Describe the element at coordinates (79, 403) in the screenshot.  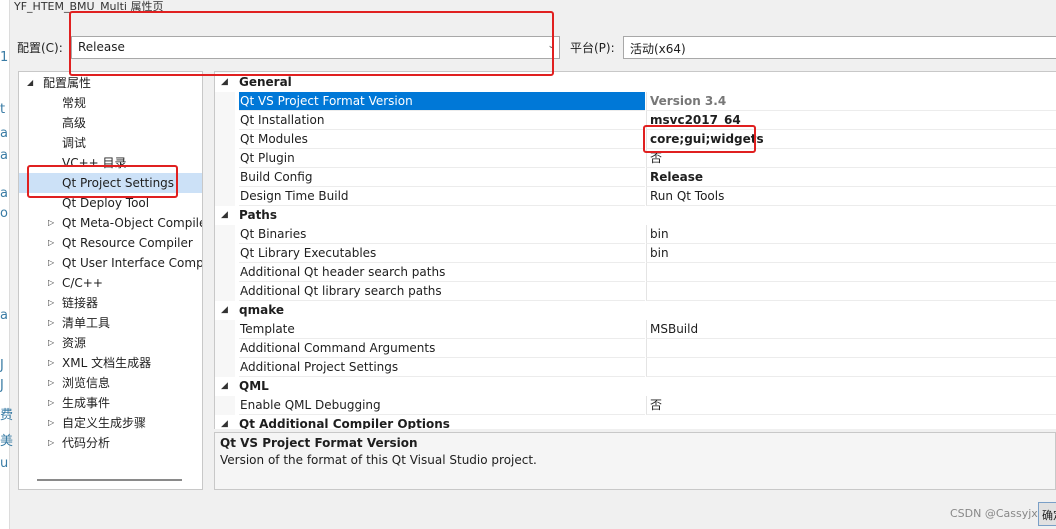
I see `tree-item-build-events: ▷ 生成事件` at that location.